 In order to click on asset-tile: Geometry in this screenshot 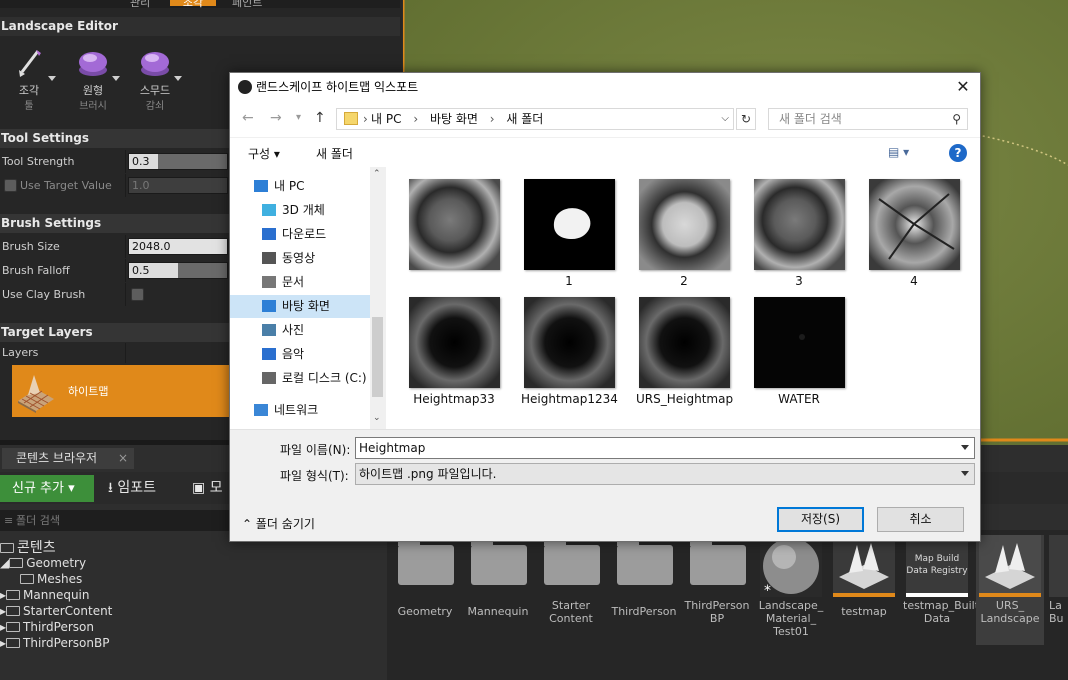, I will do `click(425, 576)`.